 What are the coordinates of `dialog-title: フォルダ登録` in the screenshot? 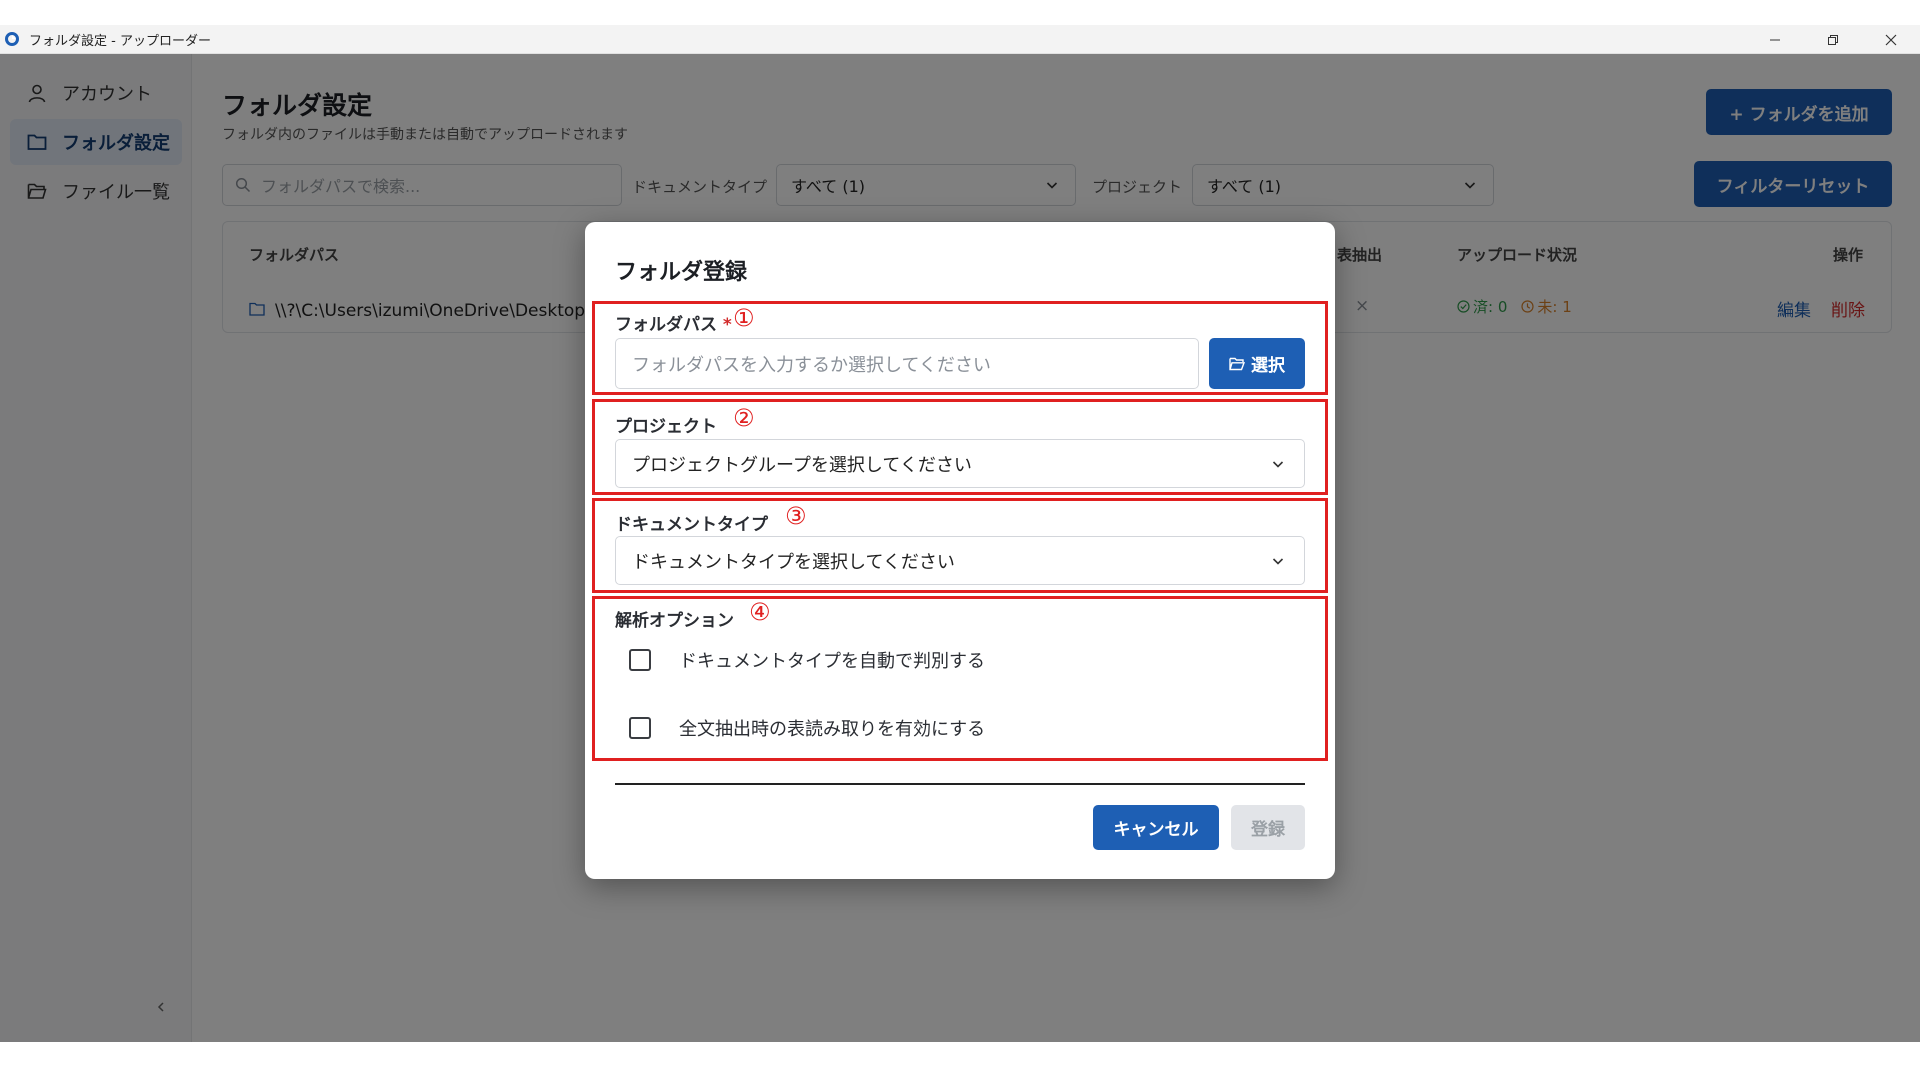 It's located at (681, 272).